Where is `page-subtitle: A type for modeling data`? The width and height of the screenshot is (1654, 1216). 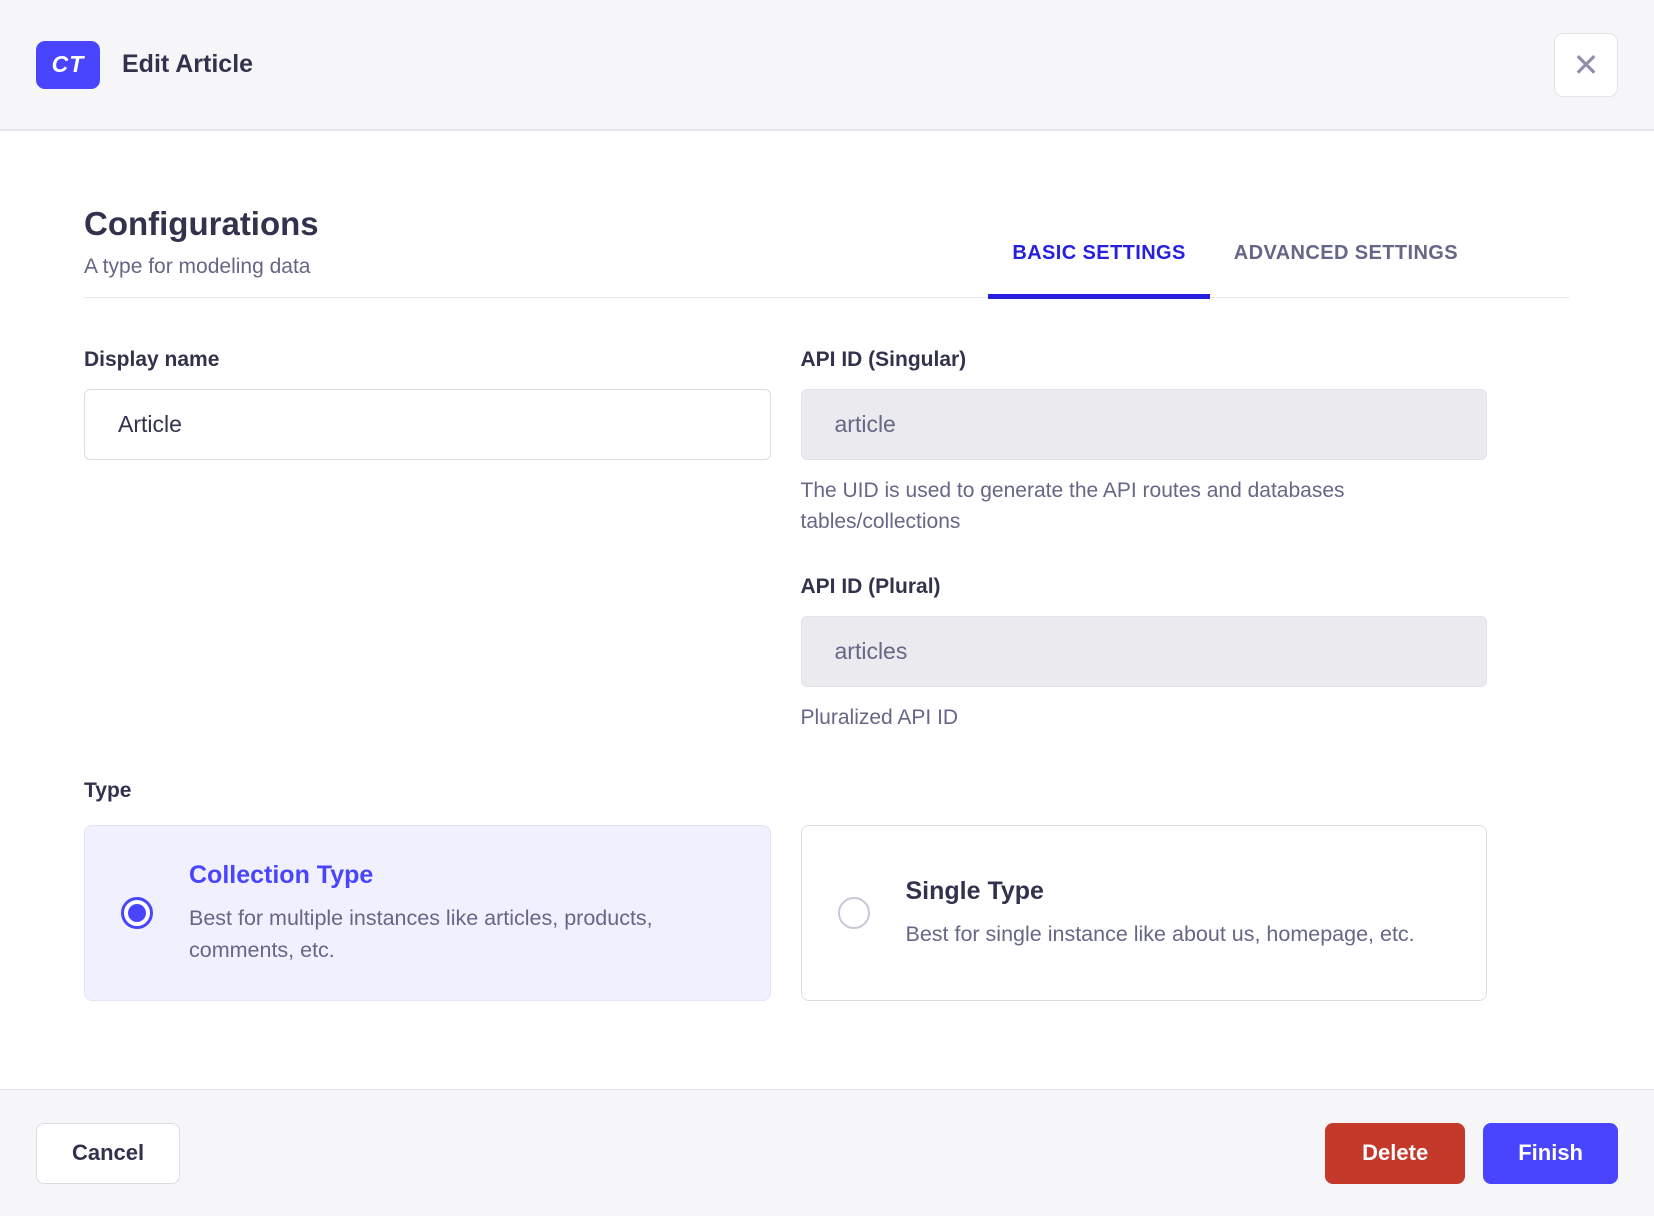 page-subtitle: A type for modeling data is located at coordinates (197, 266).